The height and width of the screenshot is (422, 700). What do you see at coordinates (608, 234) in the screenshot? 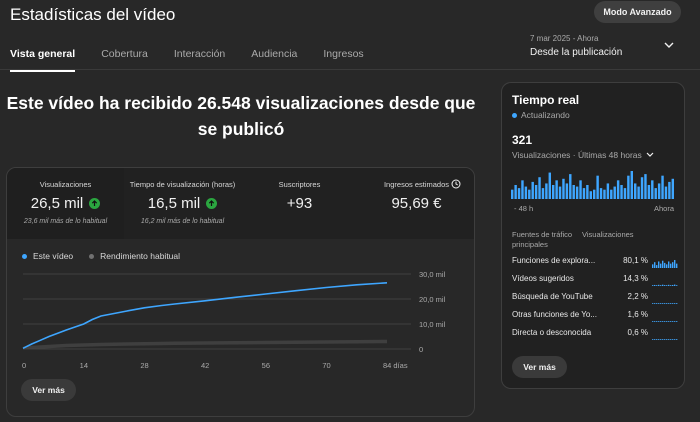
I see `traffic-sources-views-header: Visualizaciones` at bounding box center [608, 234].